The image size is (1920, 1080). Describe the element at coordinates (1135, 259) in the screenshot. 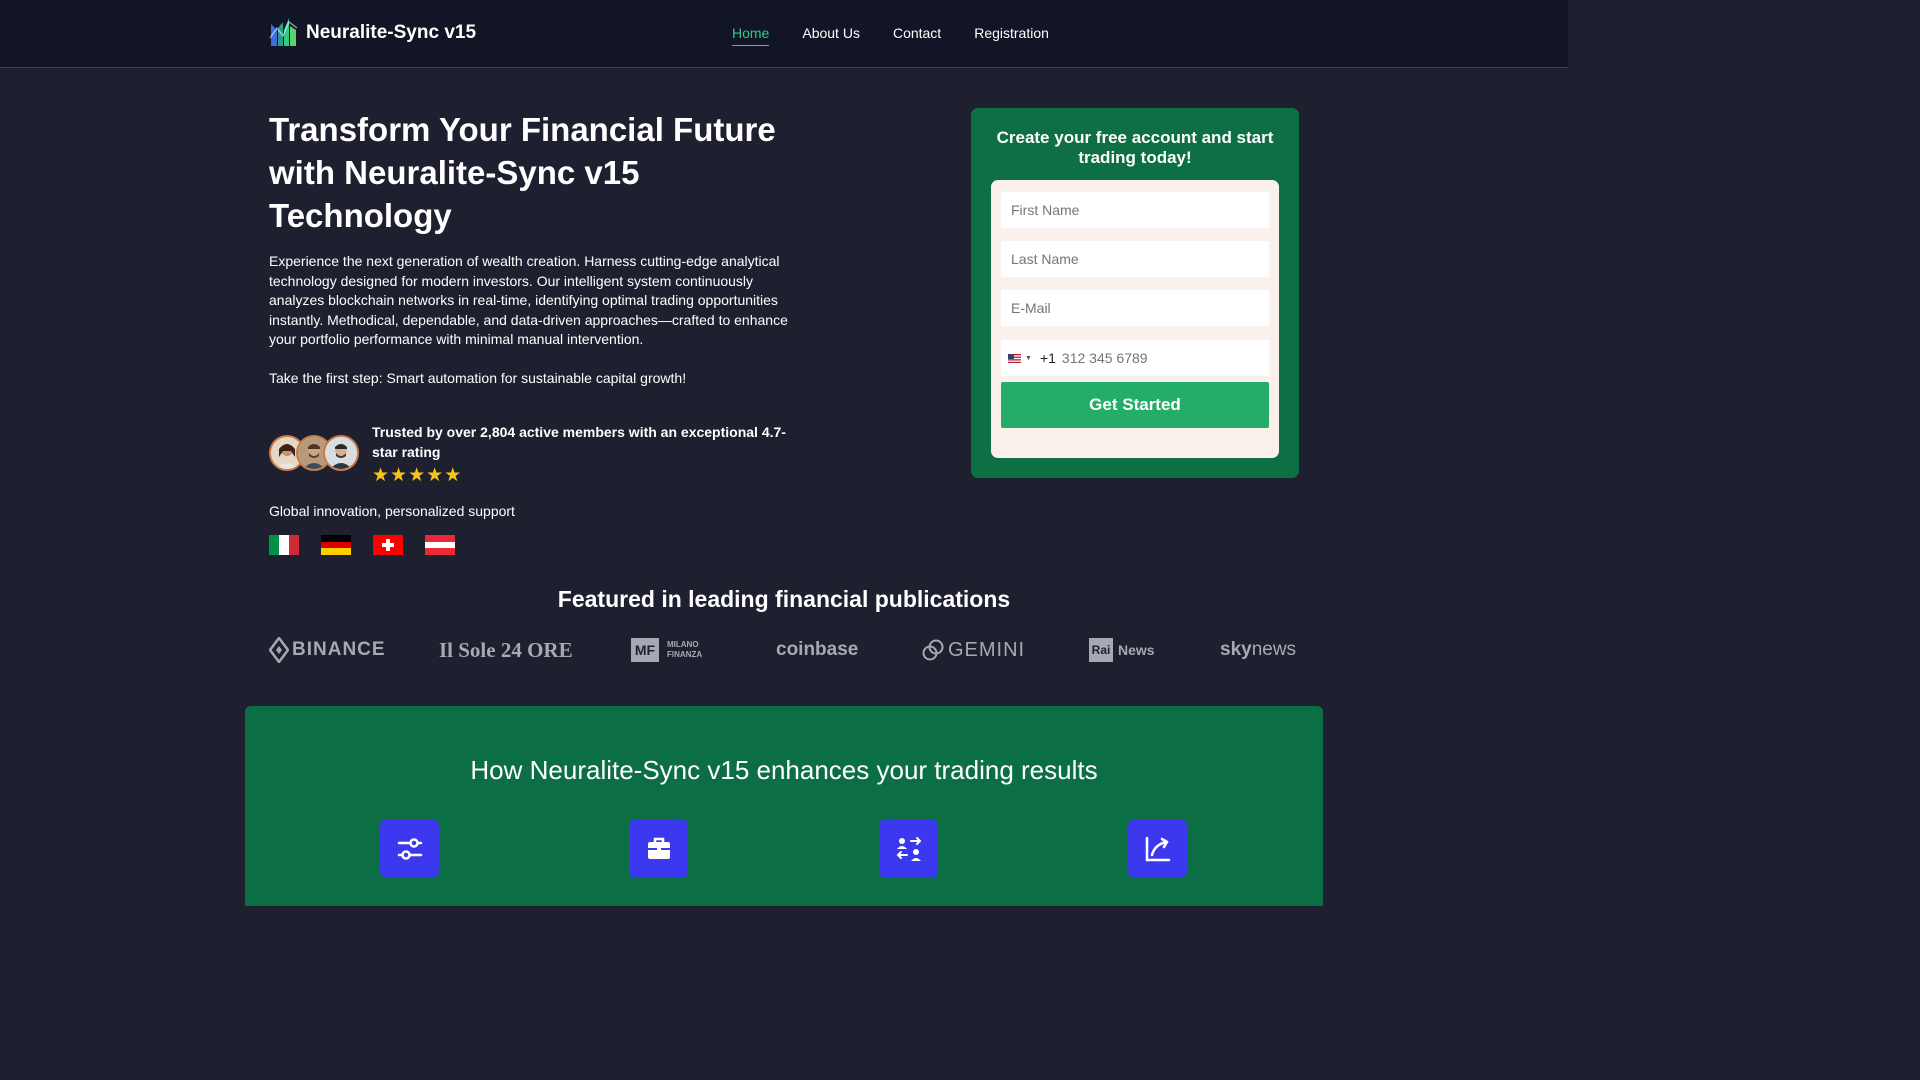

I see `last-name-input` at that location.